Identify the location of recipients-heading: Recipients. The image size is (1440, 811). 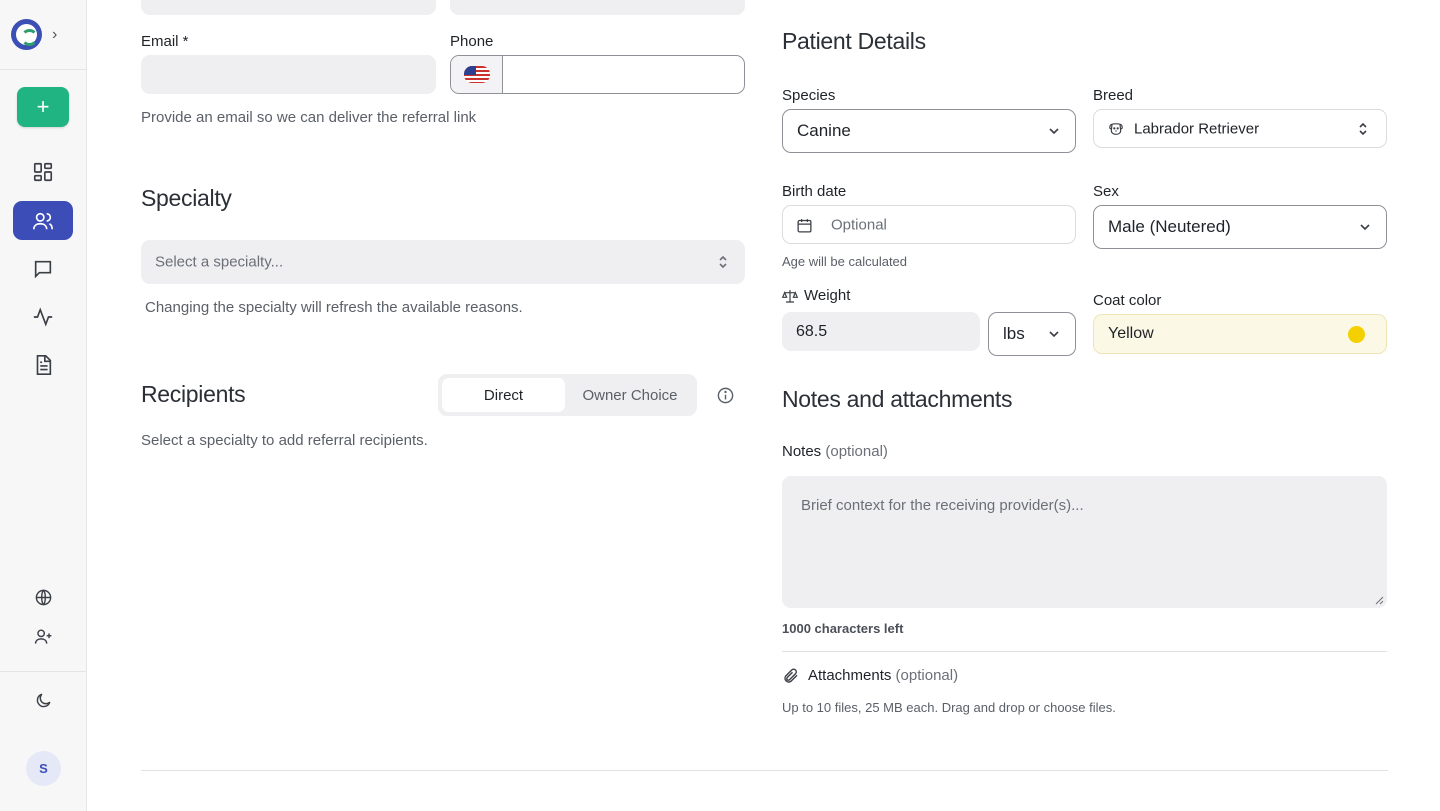
(193, 394).